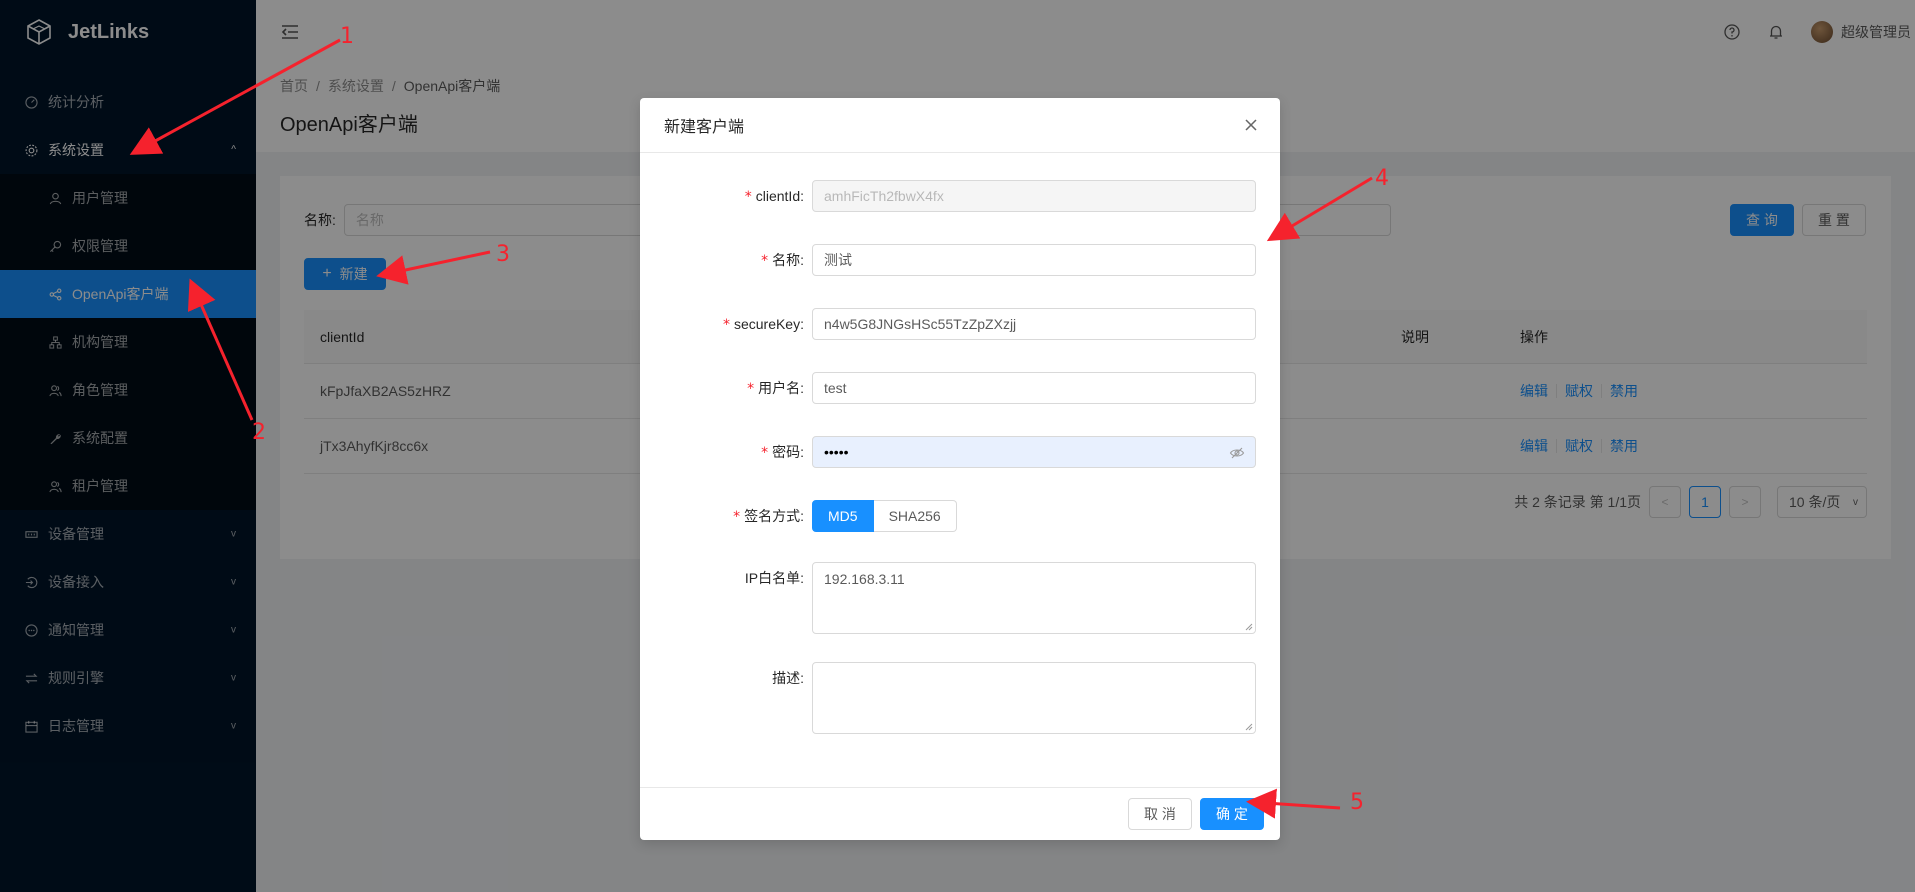  I want to click on form-label: * secureKey:, so click(726, 324).